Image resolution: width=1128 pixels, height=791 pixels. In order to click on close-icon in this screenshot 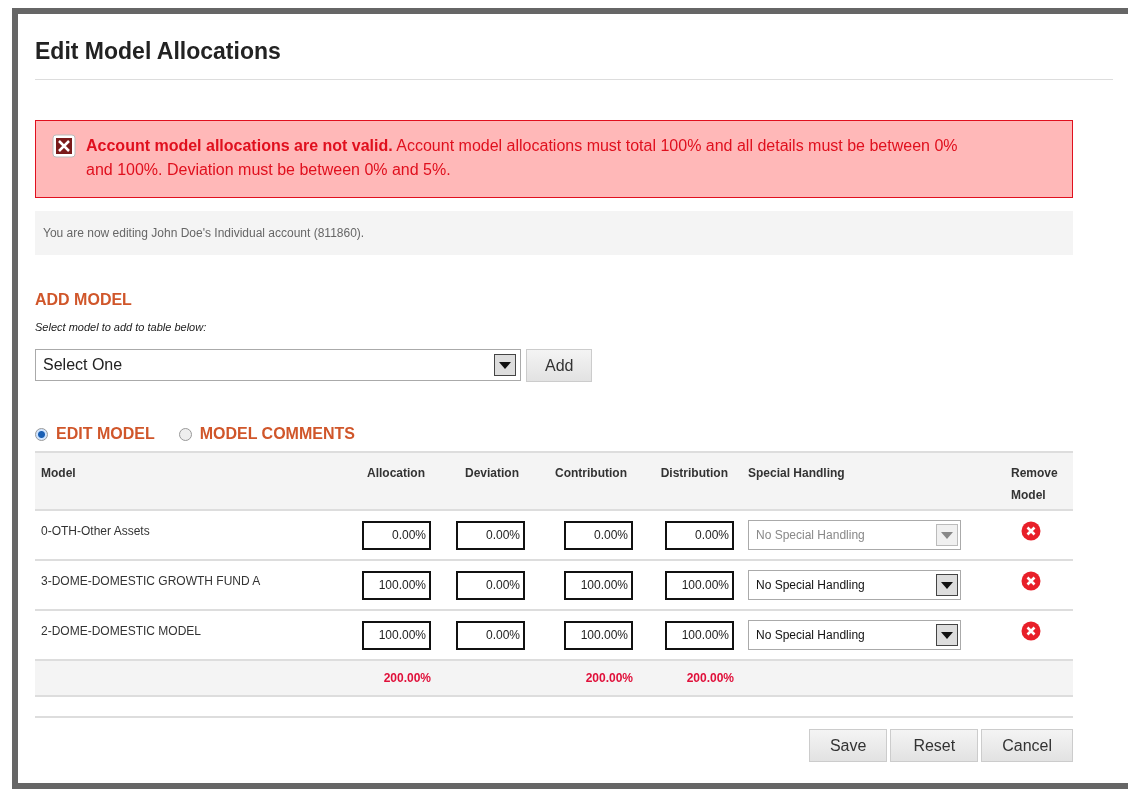, I will do `click(64, 146)`.